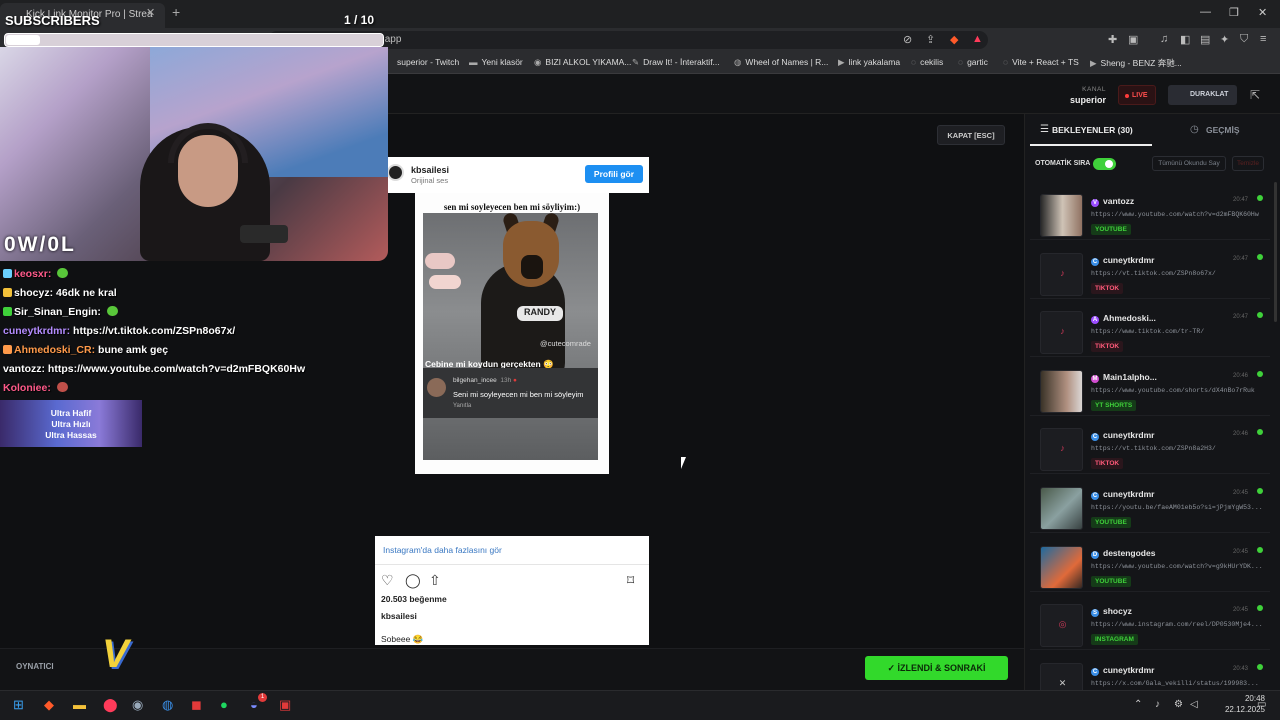  Describe the element at coordinates (285, 705) in the screenshot. I see `app-icon: ▣` at that location.